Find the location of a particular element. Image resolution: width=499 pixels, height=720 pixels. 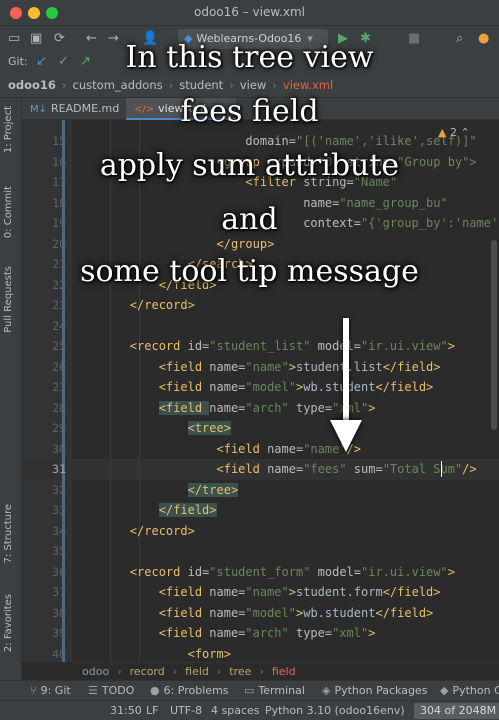

line-number: 29 is located at coordinates (44, 428).